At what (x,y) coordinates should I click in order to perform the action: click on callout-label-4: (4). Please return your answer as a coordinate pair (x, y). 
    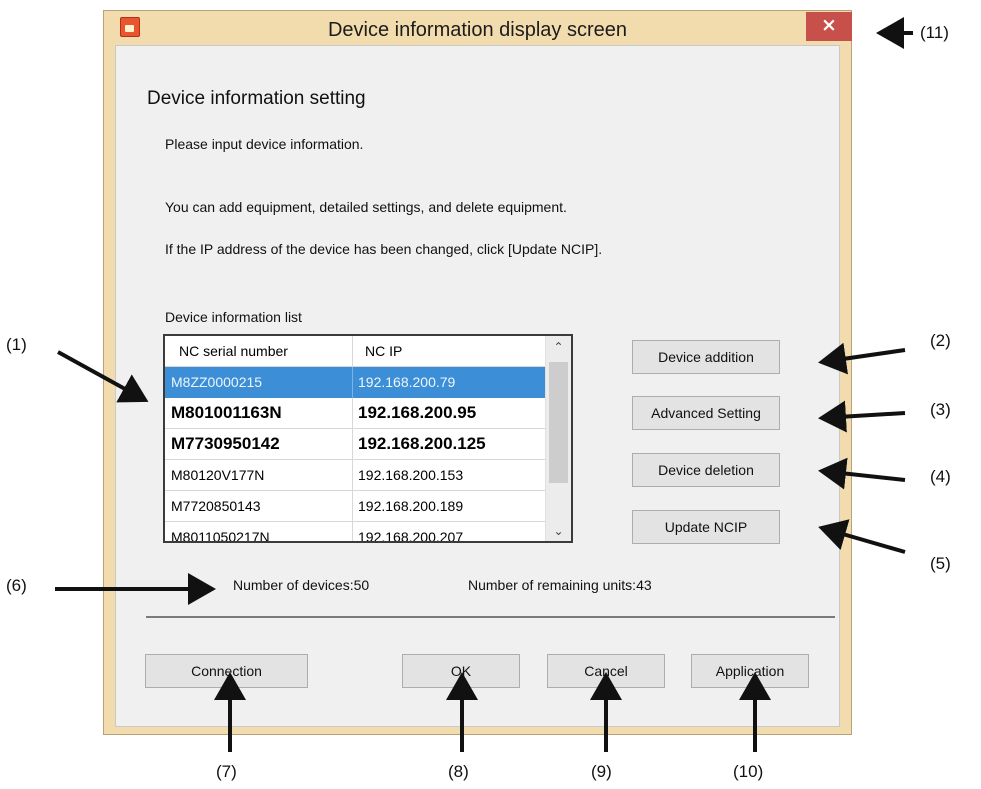
    Looking at the image, I should click on (940, 476).